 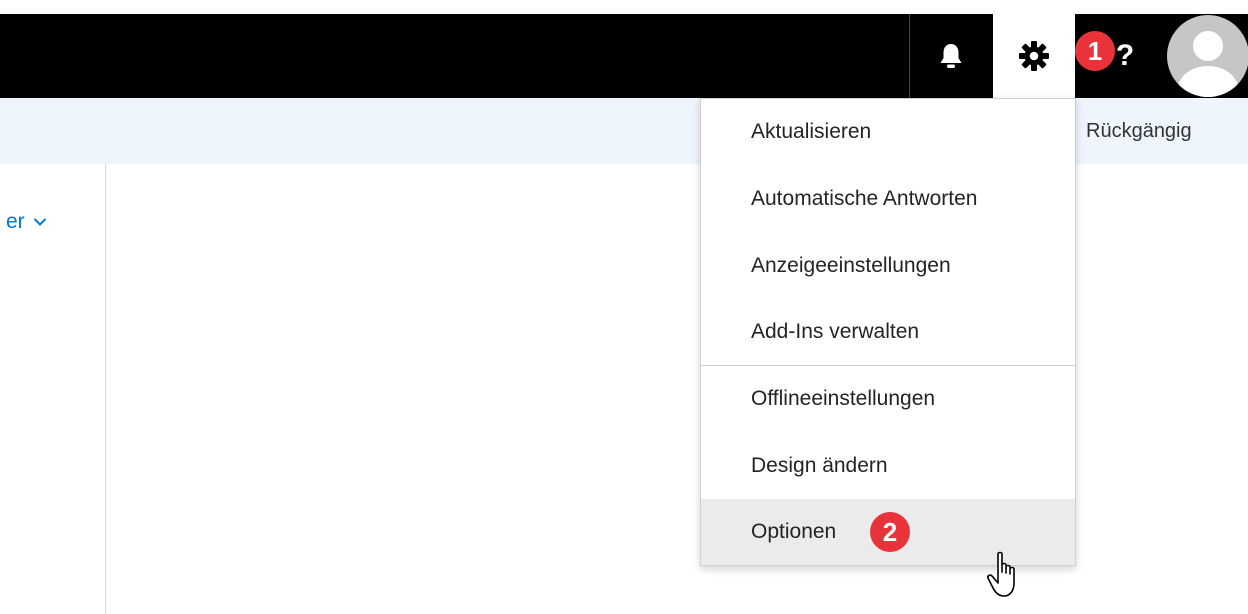 What do you see at coordinates (888, 199) in the screenshot?
I see `menu-item-automatische-antworten: Automatische Antworten` at bounding box center [888, 199].